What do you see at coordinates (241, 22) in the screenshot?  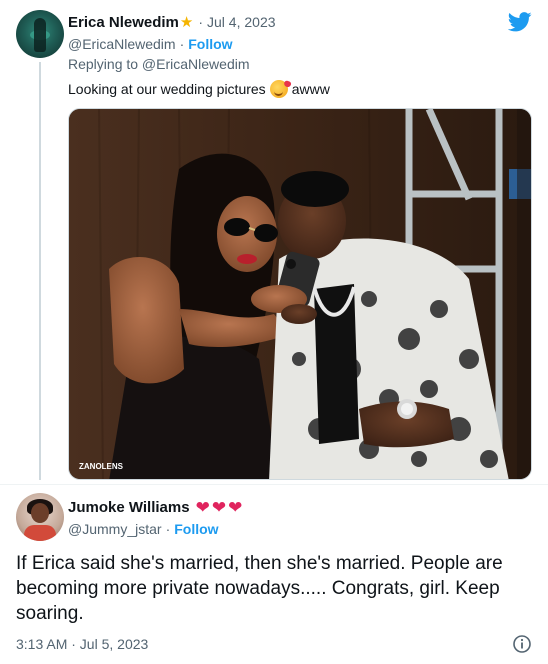 I see `parent-date: Jul 4, 2023` at bounding box center [241, 22].